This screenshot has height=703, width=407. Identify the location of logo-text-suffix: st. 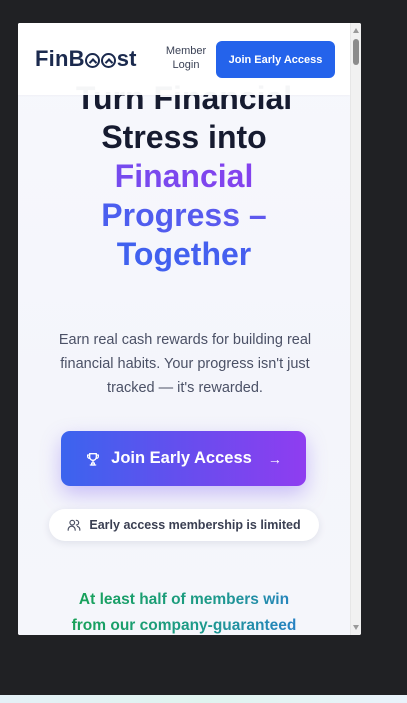
(126, 58).